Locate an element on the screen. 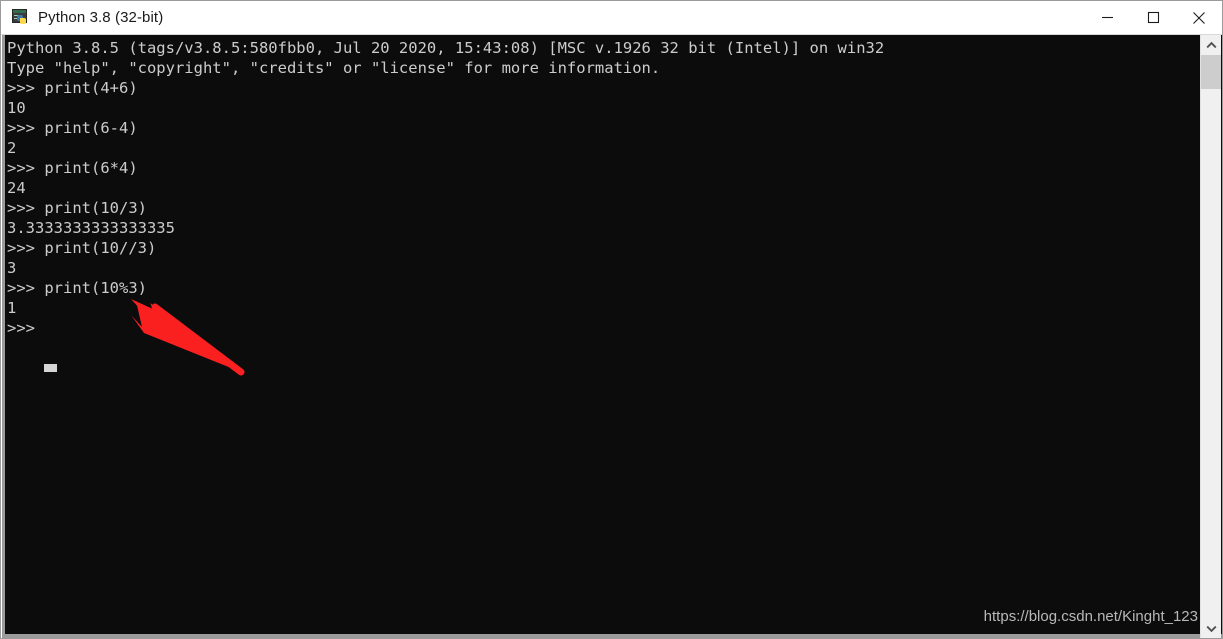 This screenshot has height=639, width=1223. title-bar: Python 3.8 (32-bit) is located at coordinates (611, 18).